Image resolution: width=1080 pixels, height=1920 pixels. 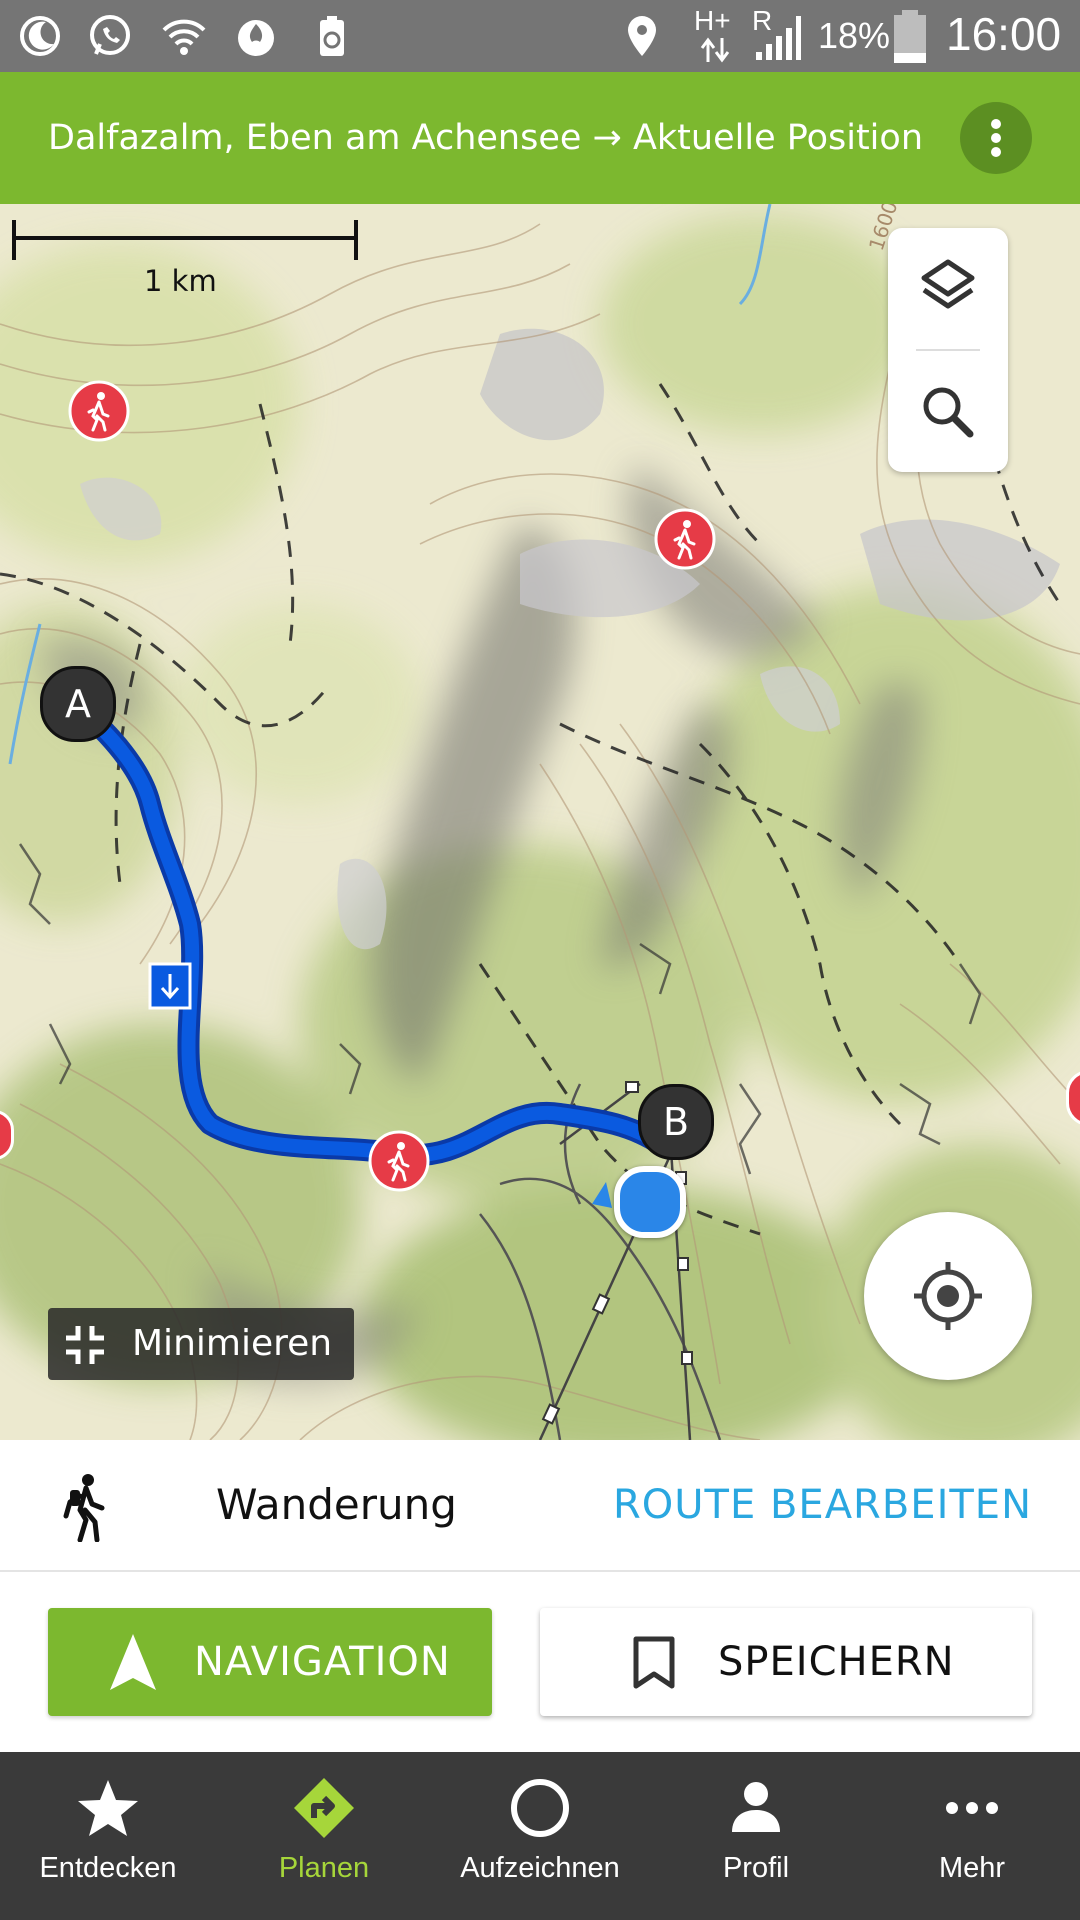 What do you see at coordinates (540, 1808) in the screenshot?
I see `record-circle-icon` at bounding box center [540, 1808].